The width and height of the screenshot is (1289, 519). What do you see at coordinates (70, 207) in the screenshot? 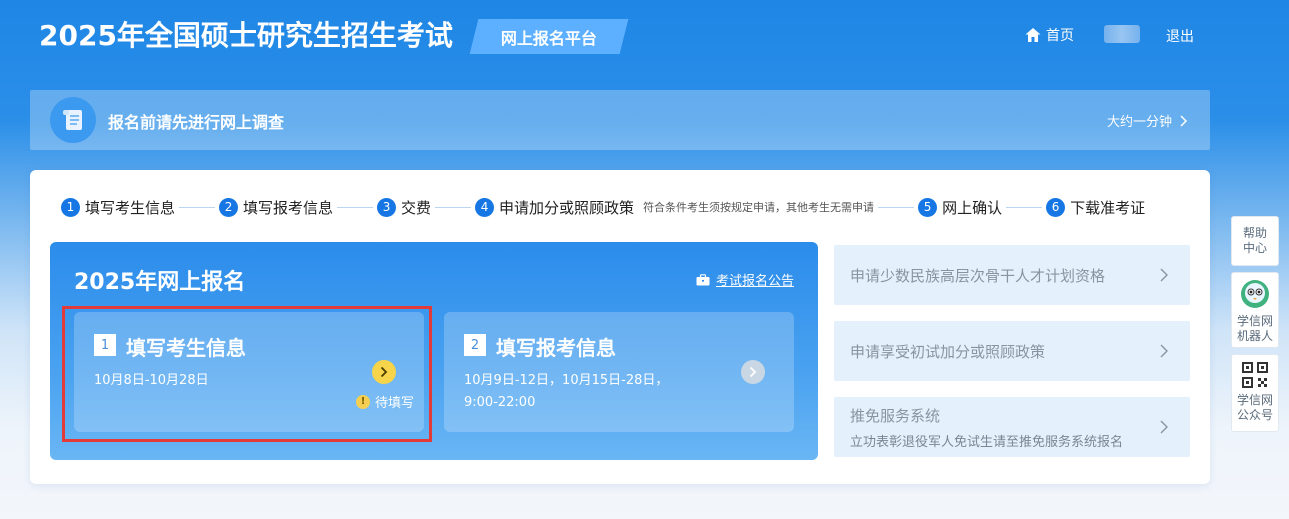
I see `step-number: 1` at bounding box center [70, 207].